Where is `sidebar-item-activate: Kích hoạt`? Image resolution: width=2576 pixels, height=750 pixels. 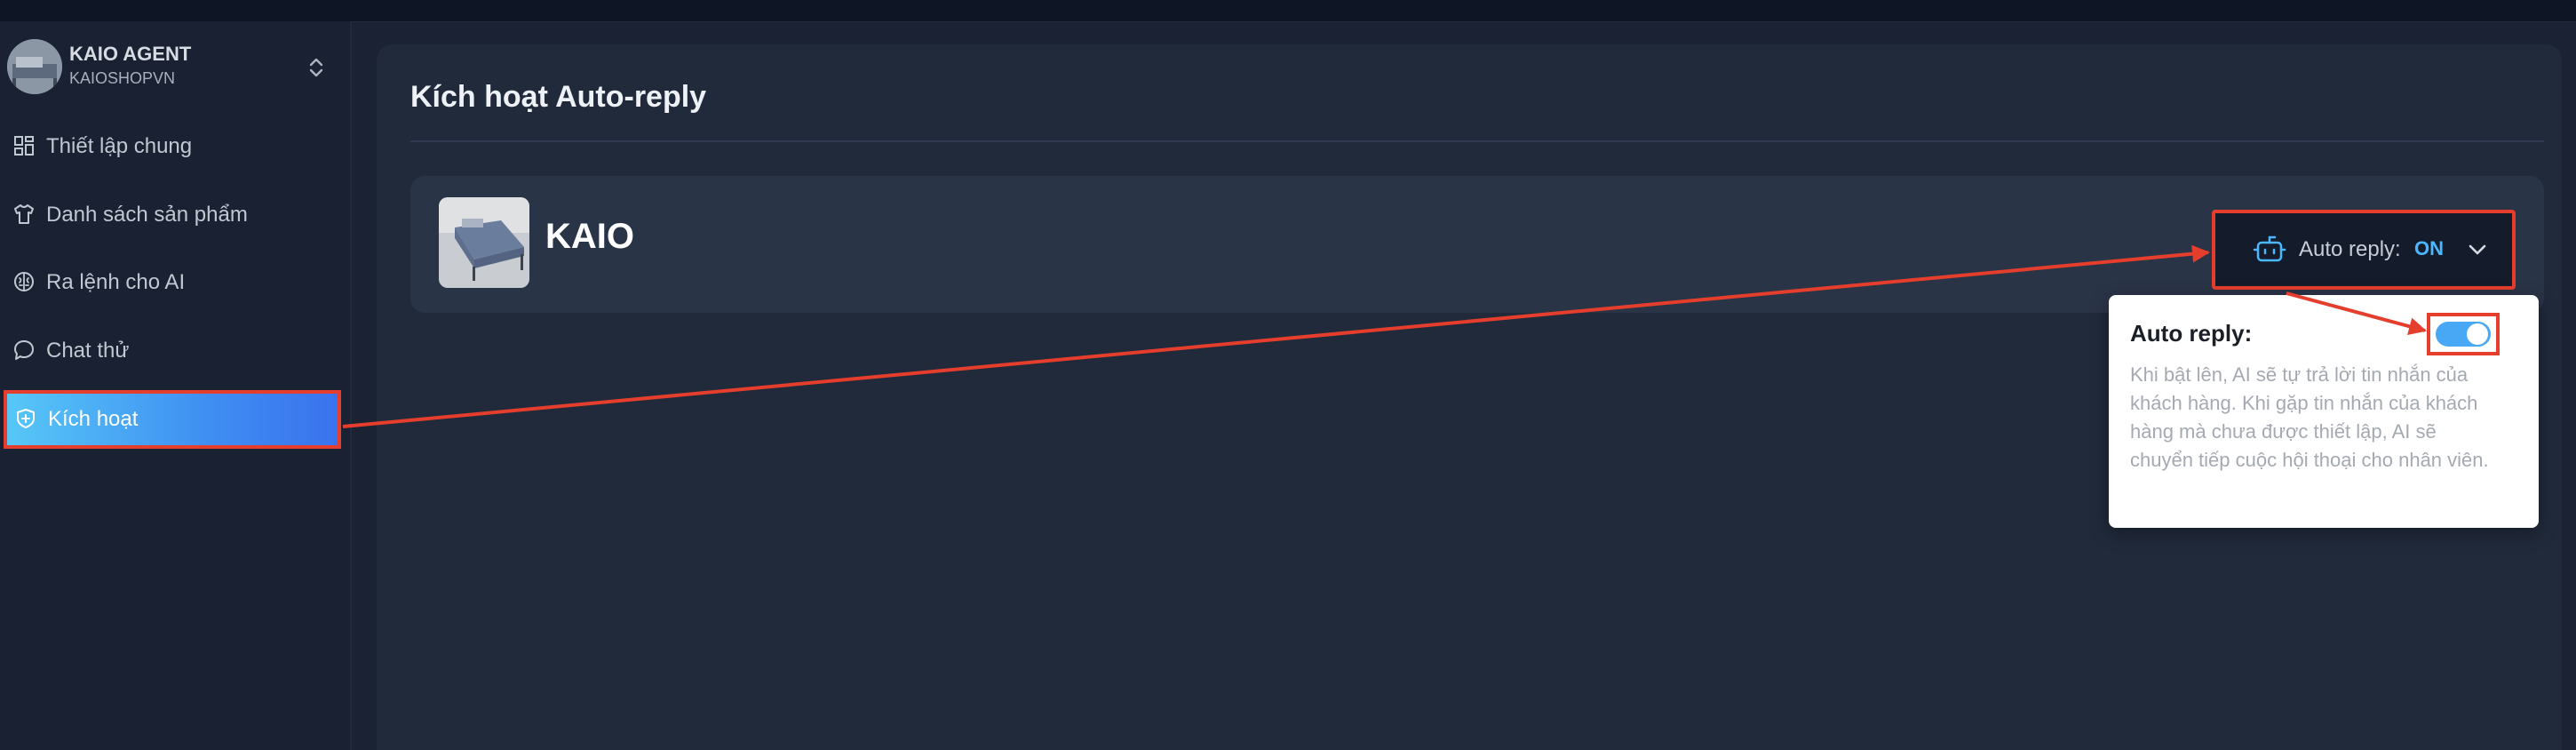 sidebar-item-activate: Kích hoạt is located at coordinates (172, 419).